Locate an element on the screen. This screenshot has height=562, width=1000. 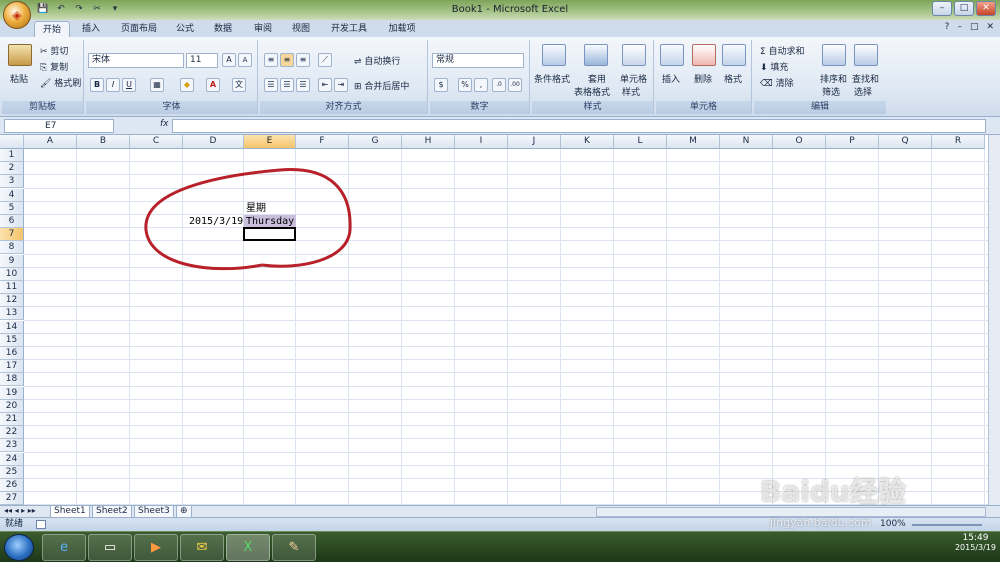
column-header-g: G is located at coordinates (375, 142).